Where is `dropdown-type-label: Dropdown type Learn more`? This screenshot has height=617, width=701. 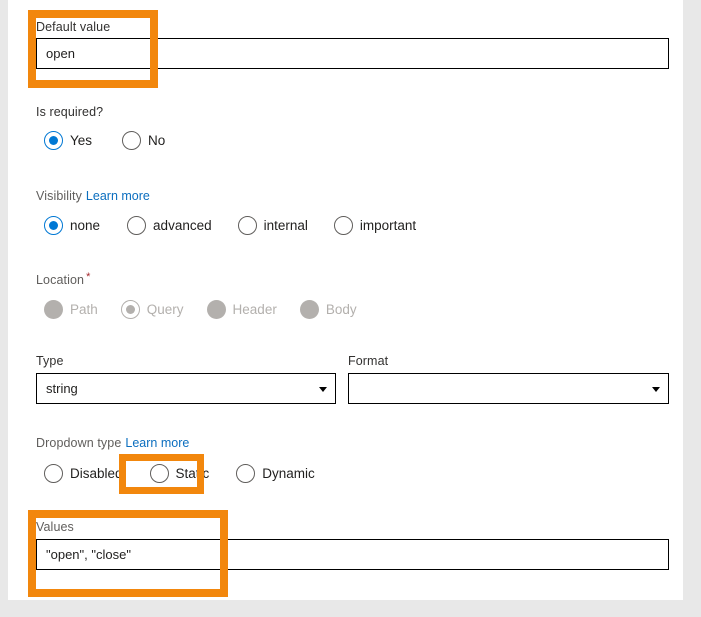 dropdown-type-label: Dropdown type Learn more is located at coordinates (112, 443).